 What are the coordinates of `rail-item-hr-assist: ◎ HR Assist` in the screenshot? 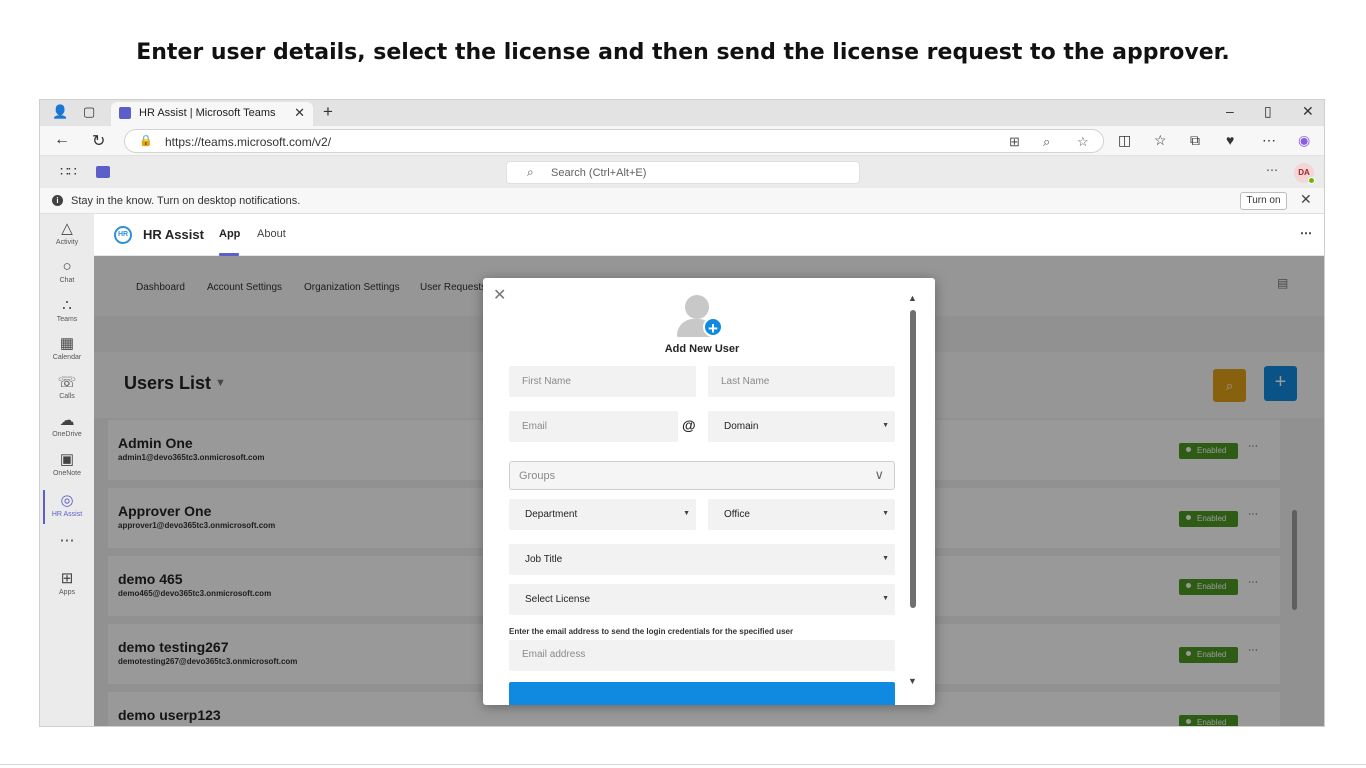 It's located at (67, 505).